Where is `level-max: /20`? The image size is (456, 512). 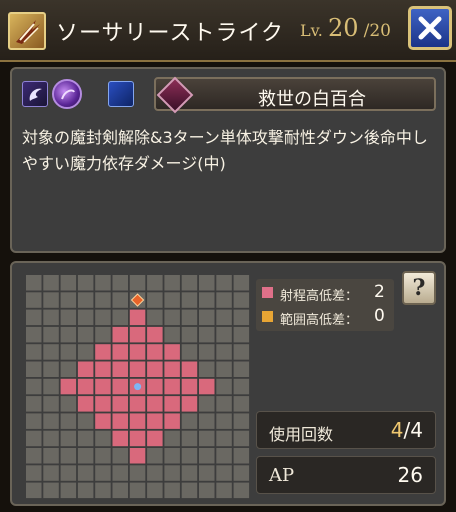
level-max: /20 is located at coordinates (377, 31).